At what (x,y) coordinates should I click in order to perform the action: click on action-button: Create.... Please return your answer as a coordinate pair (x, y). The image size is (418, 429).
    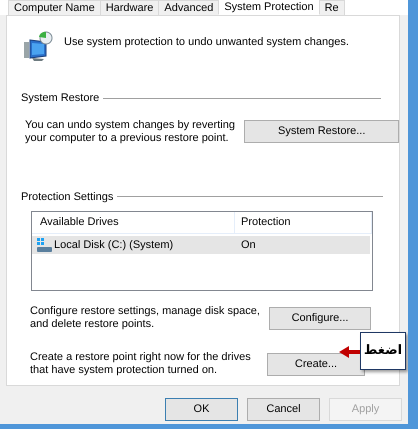
    Looking at the image, I should click on (316, 364).